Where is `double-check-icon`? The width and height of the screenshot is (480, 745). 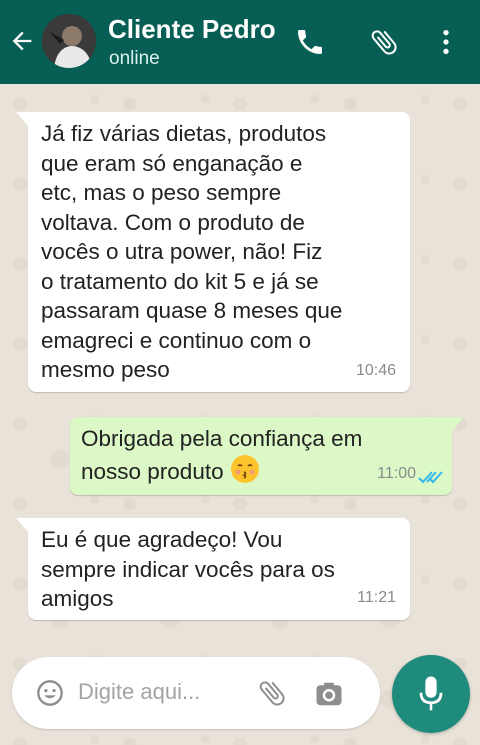 double-check-icon is located at coordinates (430, 477).